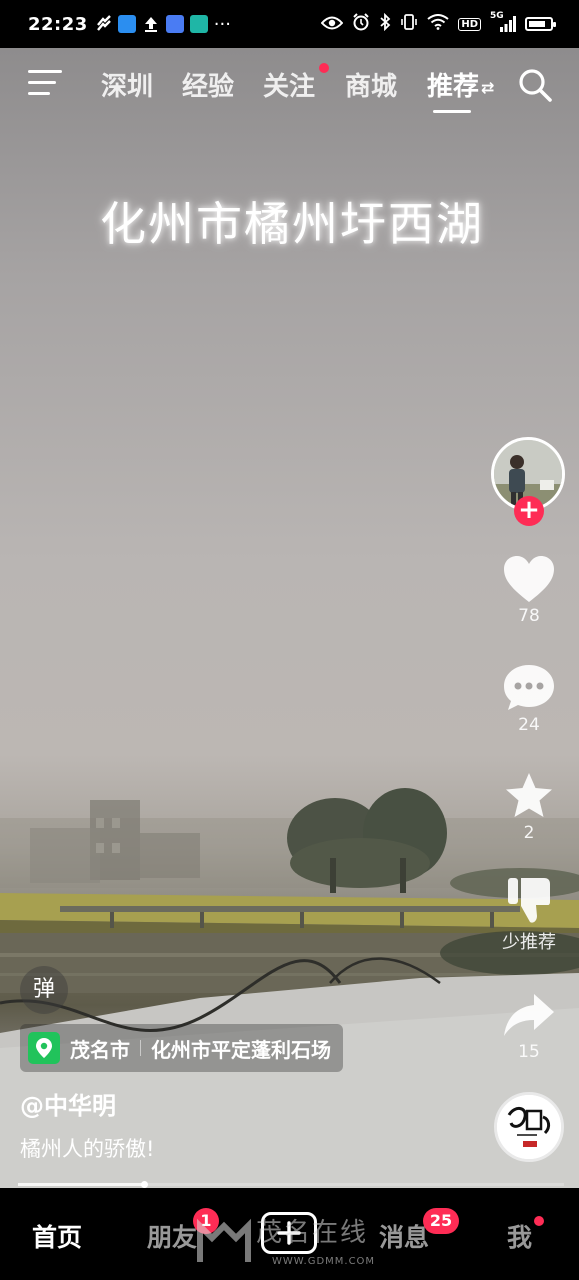 This screenshot has height=1280, width=579. I want to click on like-button: 78, so click(529, 590).